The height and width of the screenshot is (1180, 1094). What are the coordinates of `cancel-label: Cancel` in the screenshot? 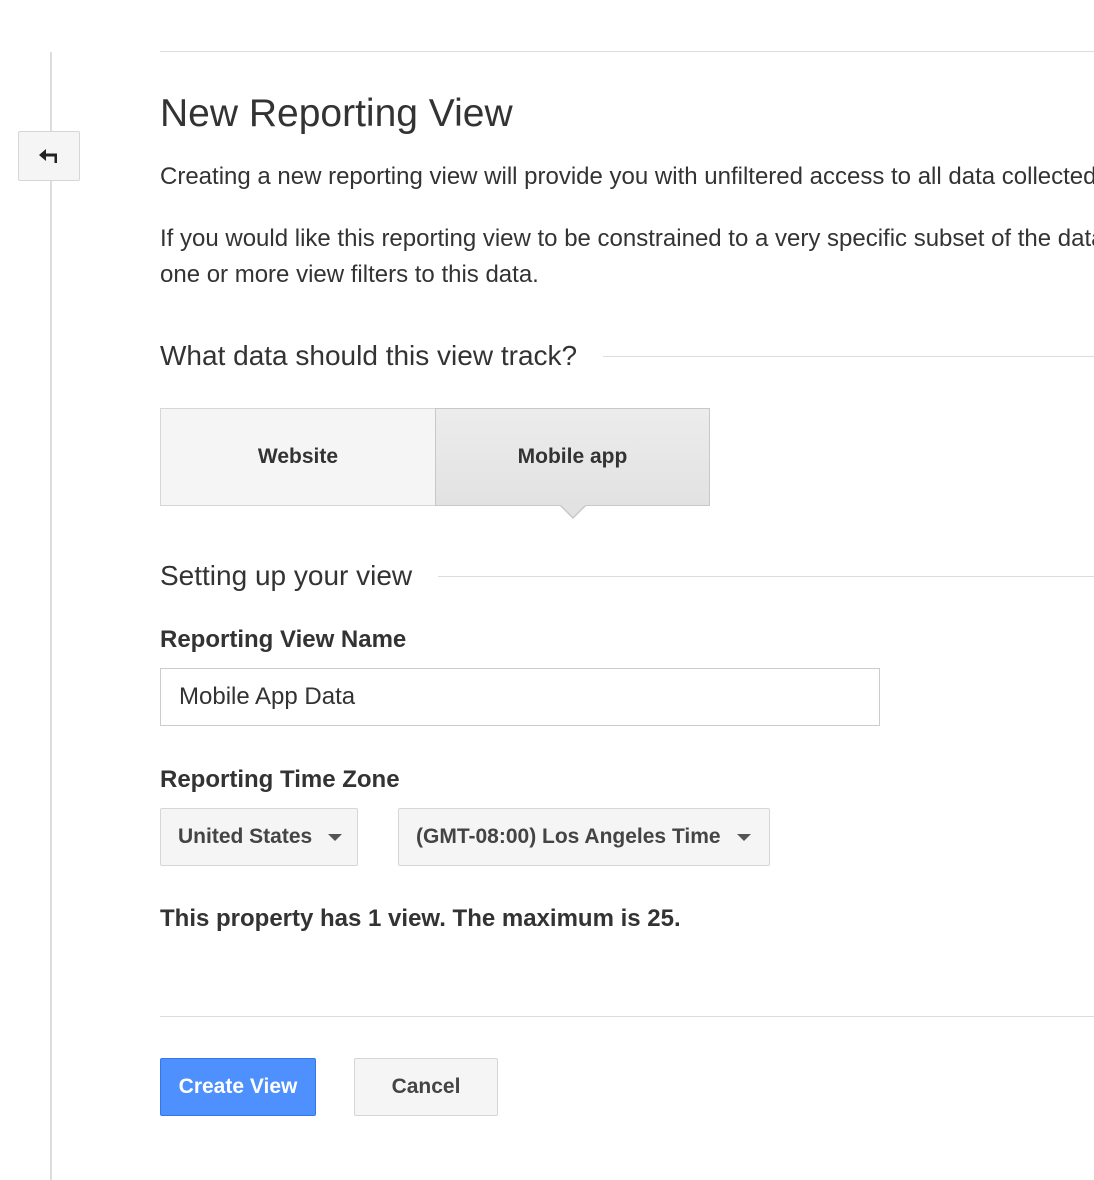 It's located at (426, 1086).